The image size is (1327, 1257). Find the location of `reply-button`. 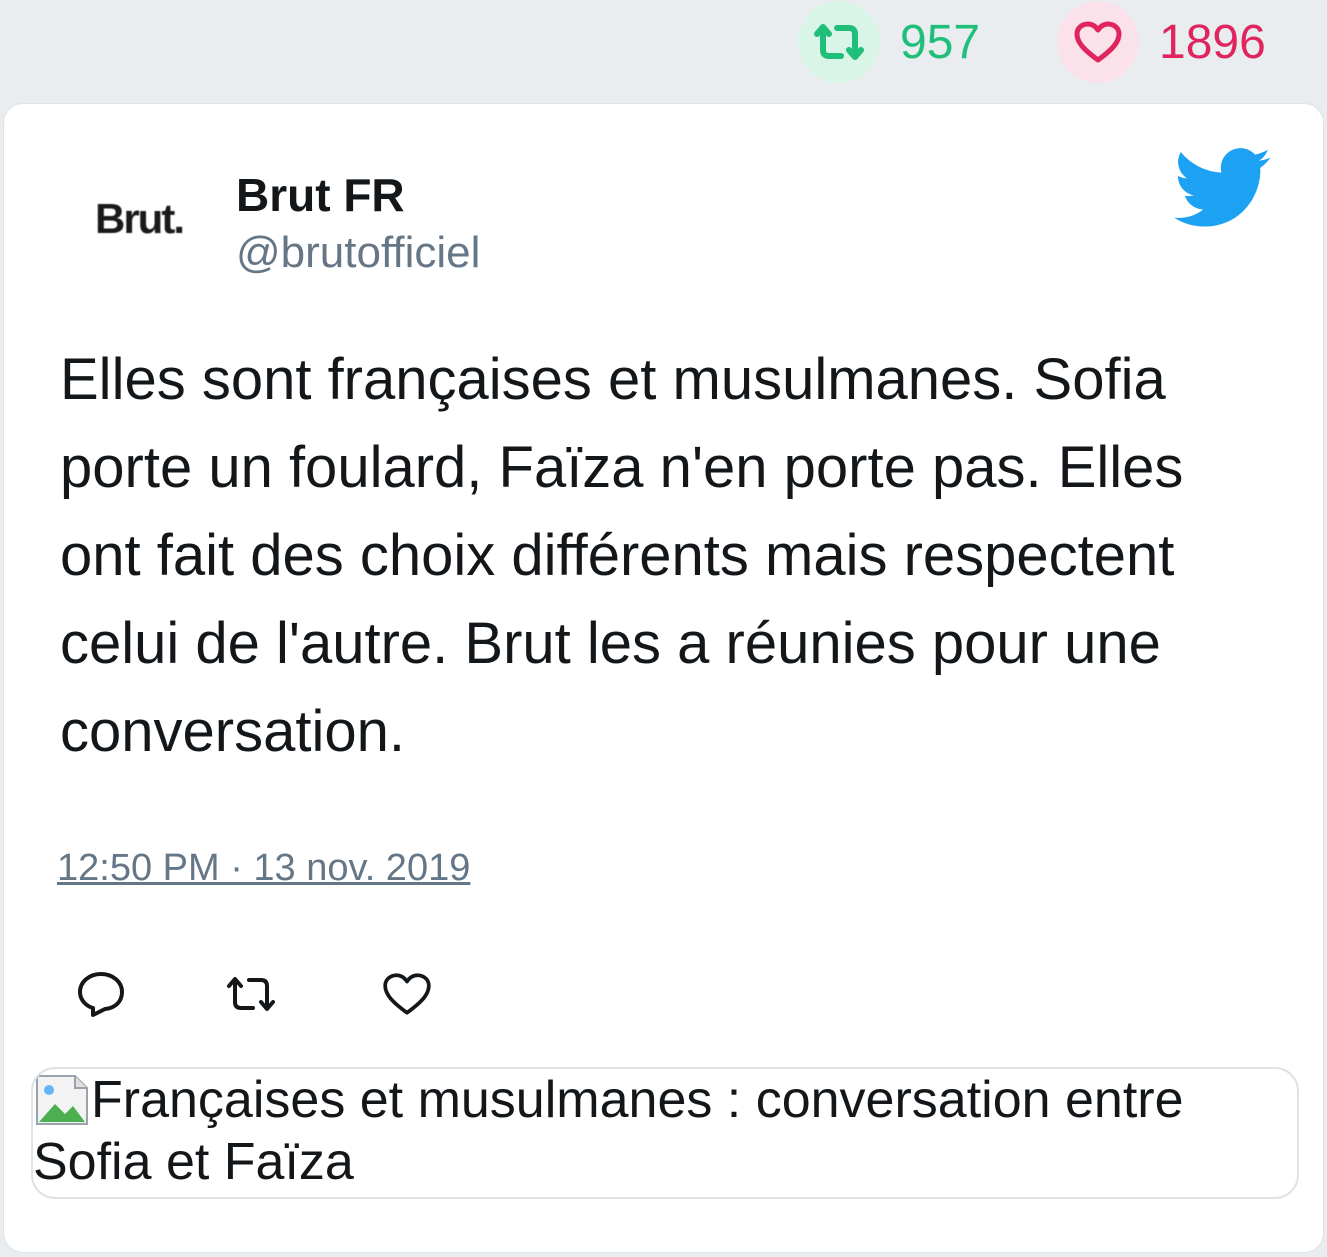

reply-button is located at coordinates (101, 994).